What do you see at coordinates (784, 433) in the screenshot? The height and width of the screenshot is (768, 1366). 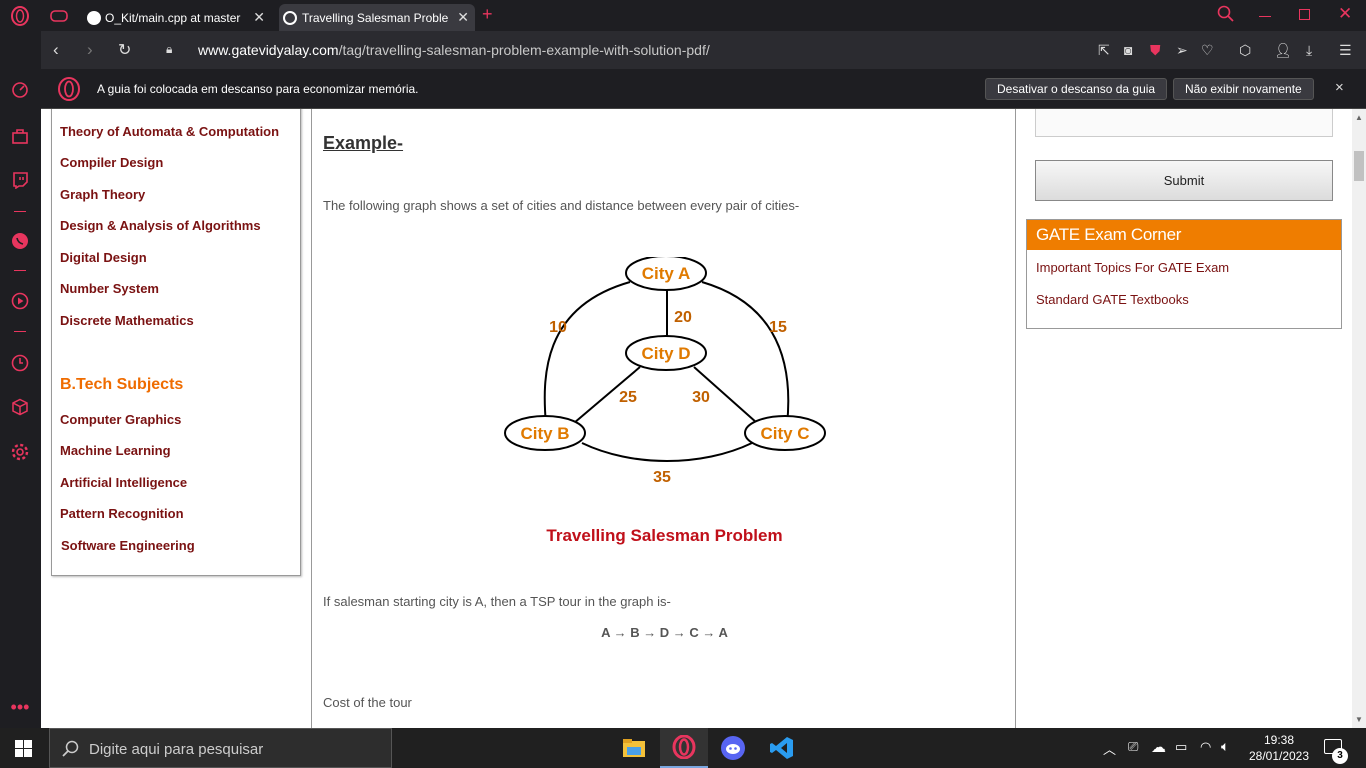 I see `node-label-c: City C` at bounding box center [784, 433].